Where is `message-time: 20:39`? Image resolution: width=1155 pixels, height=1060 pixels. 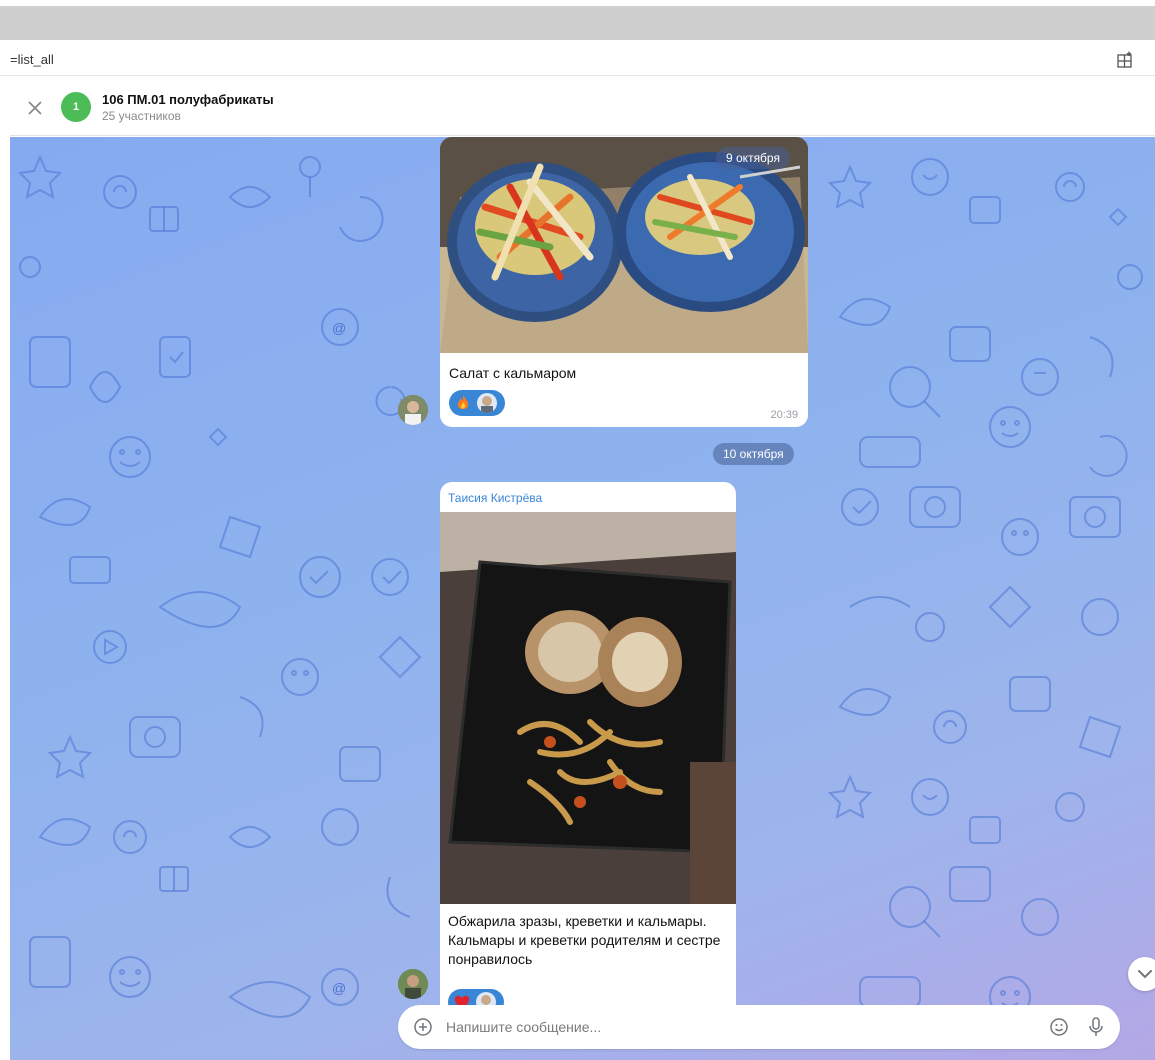 message-time: 20:39 is located at coordinates (784, 415).